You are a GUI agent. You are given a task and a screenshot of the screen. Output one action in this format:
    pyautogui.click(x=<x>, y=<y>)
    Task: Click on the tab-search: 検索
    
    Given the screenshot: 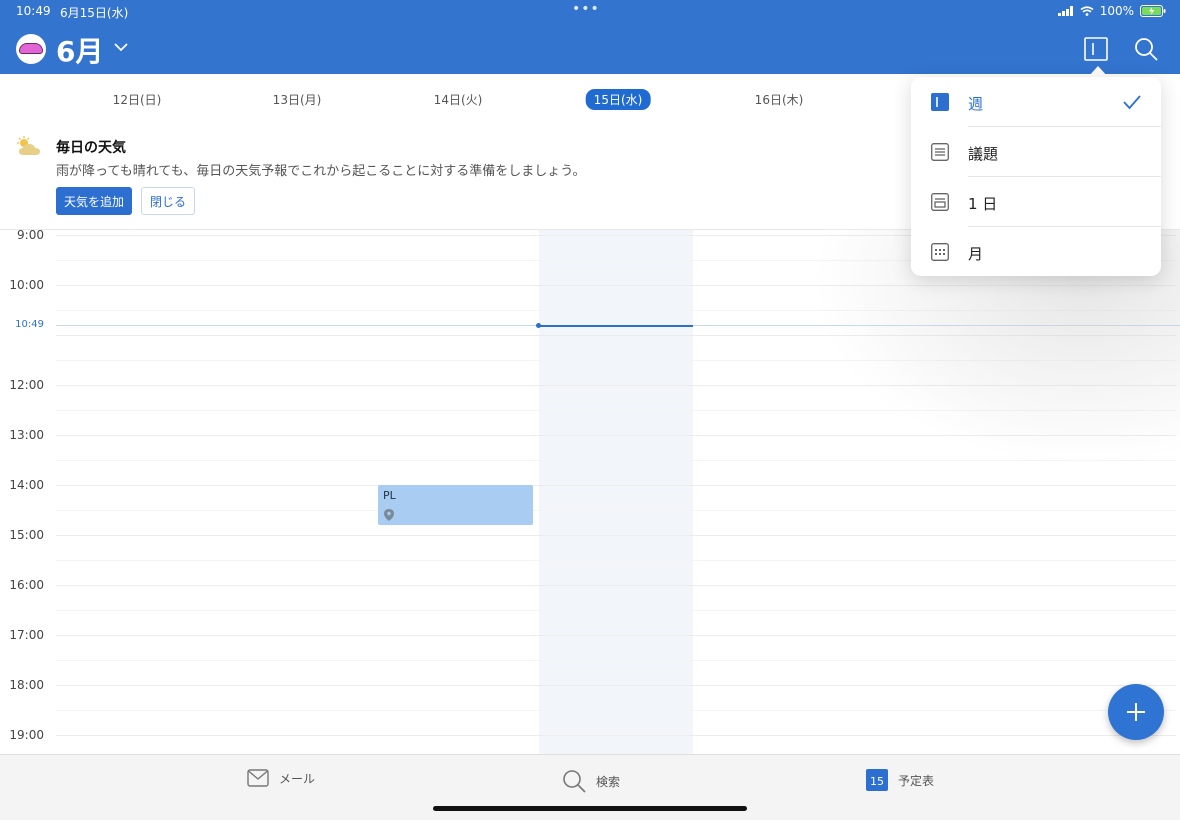 What is the action you would take?
    pyautogui.click(x=591, y=781)
    